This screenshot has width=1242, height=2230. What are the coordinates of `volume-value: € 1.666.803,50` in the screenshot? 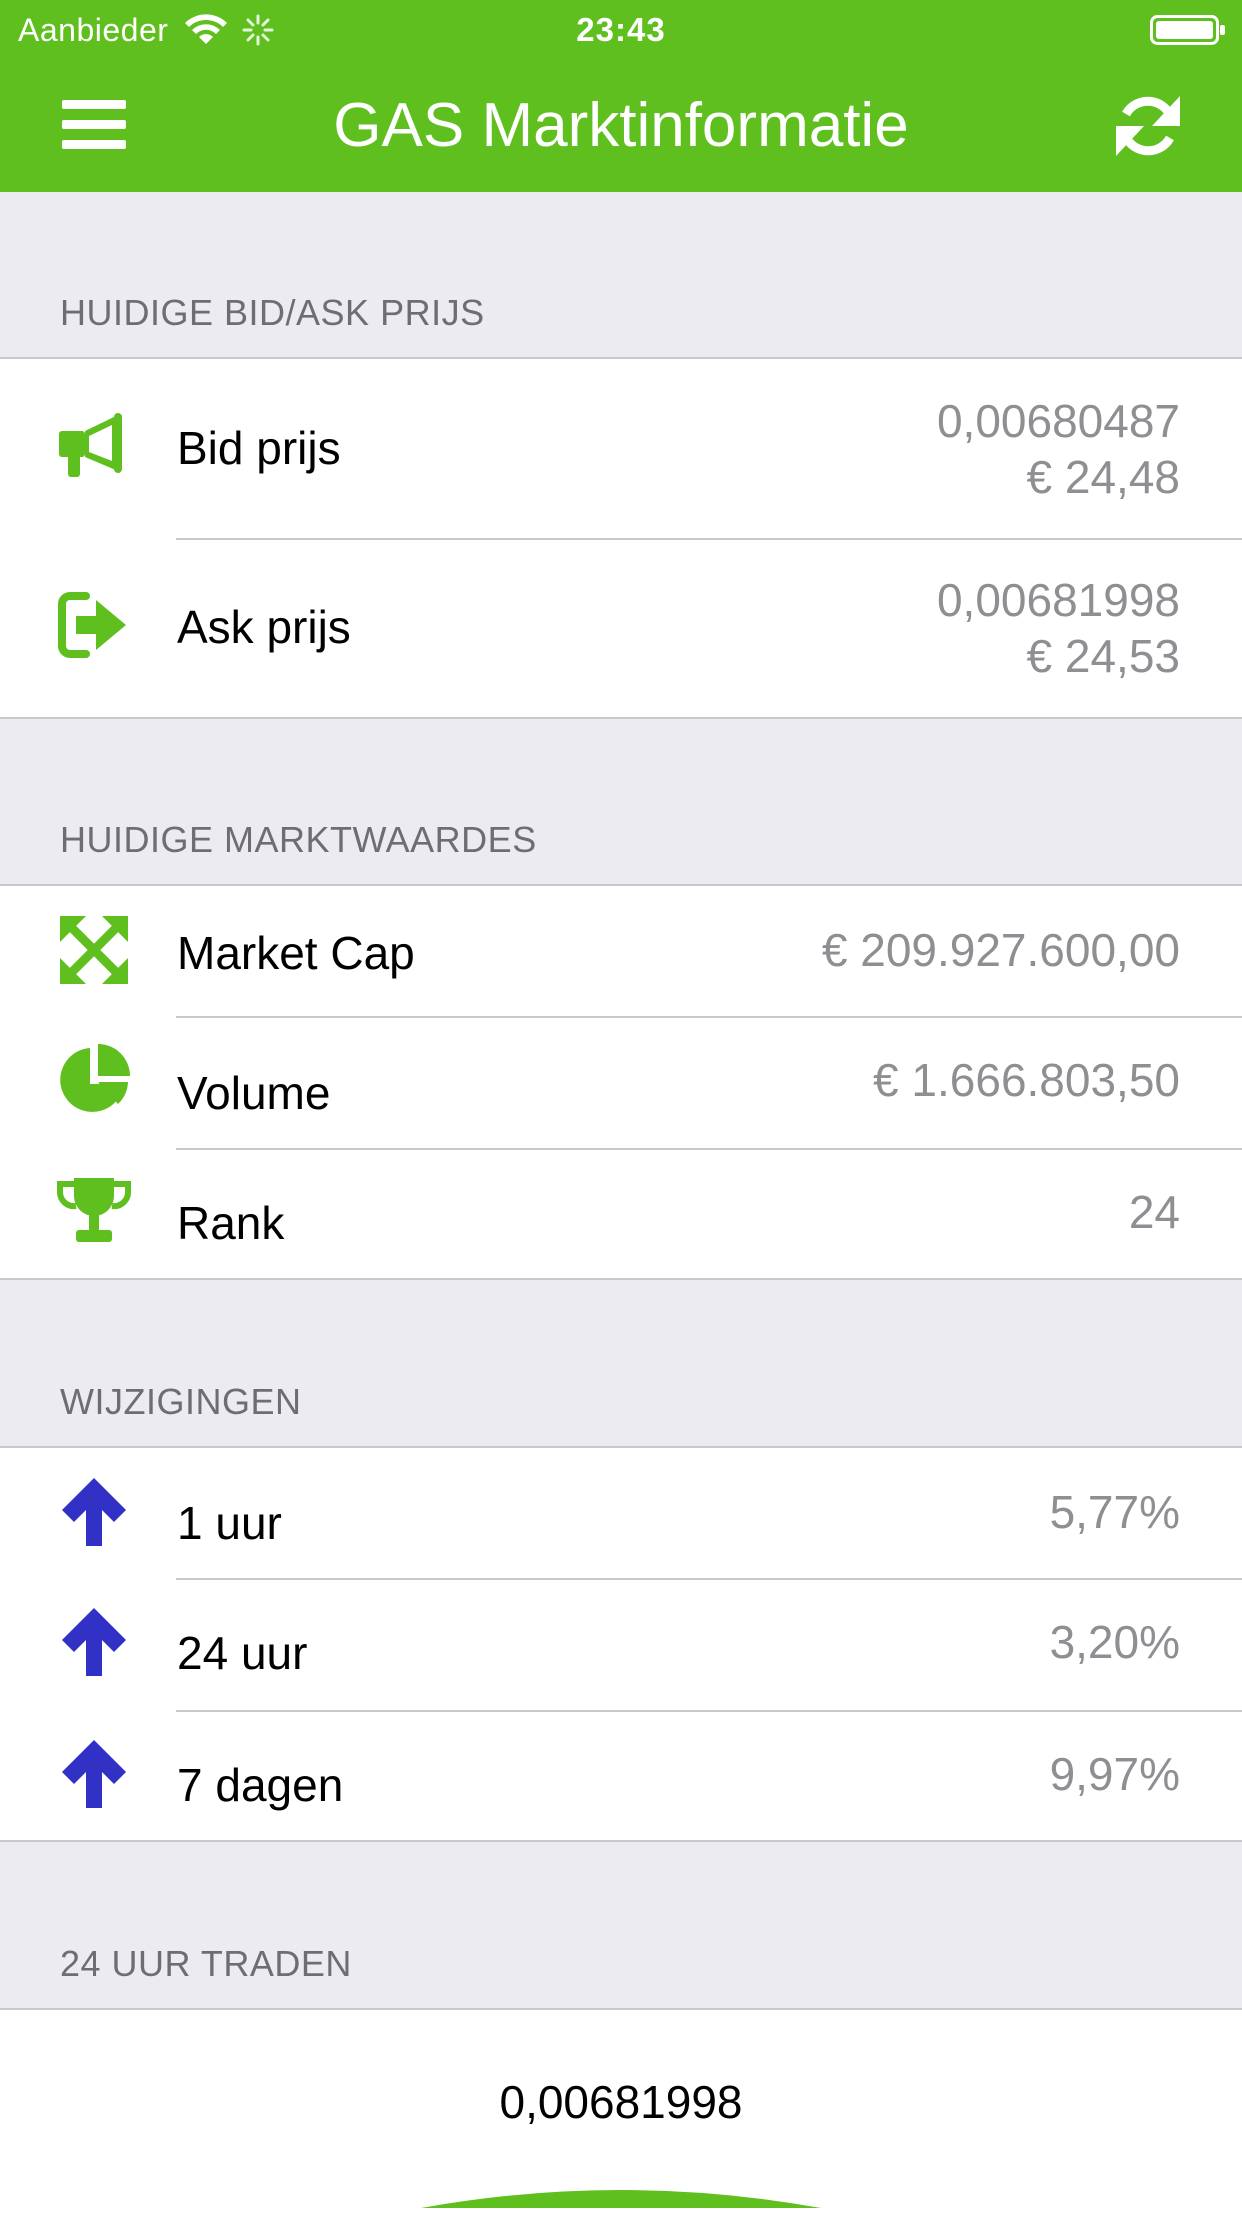 It's located at (1026, 1080).